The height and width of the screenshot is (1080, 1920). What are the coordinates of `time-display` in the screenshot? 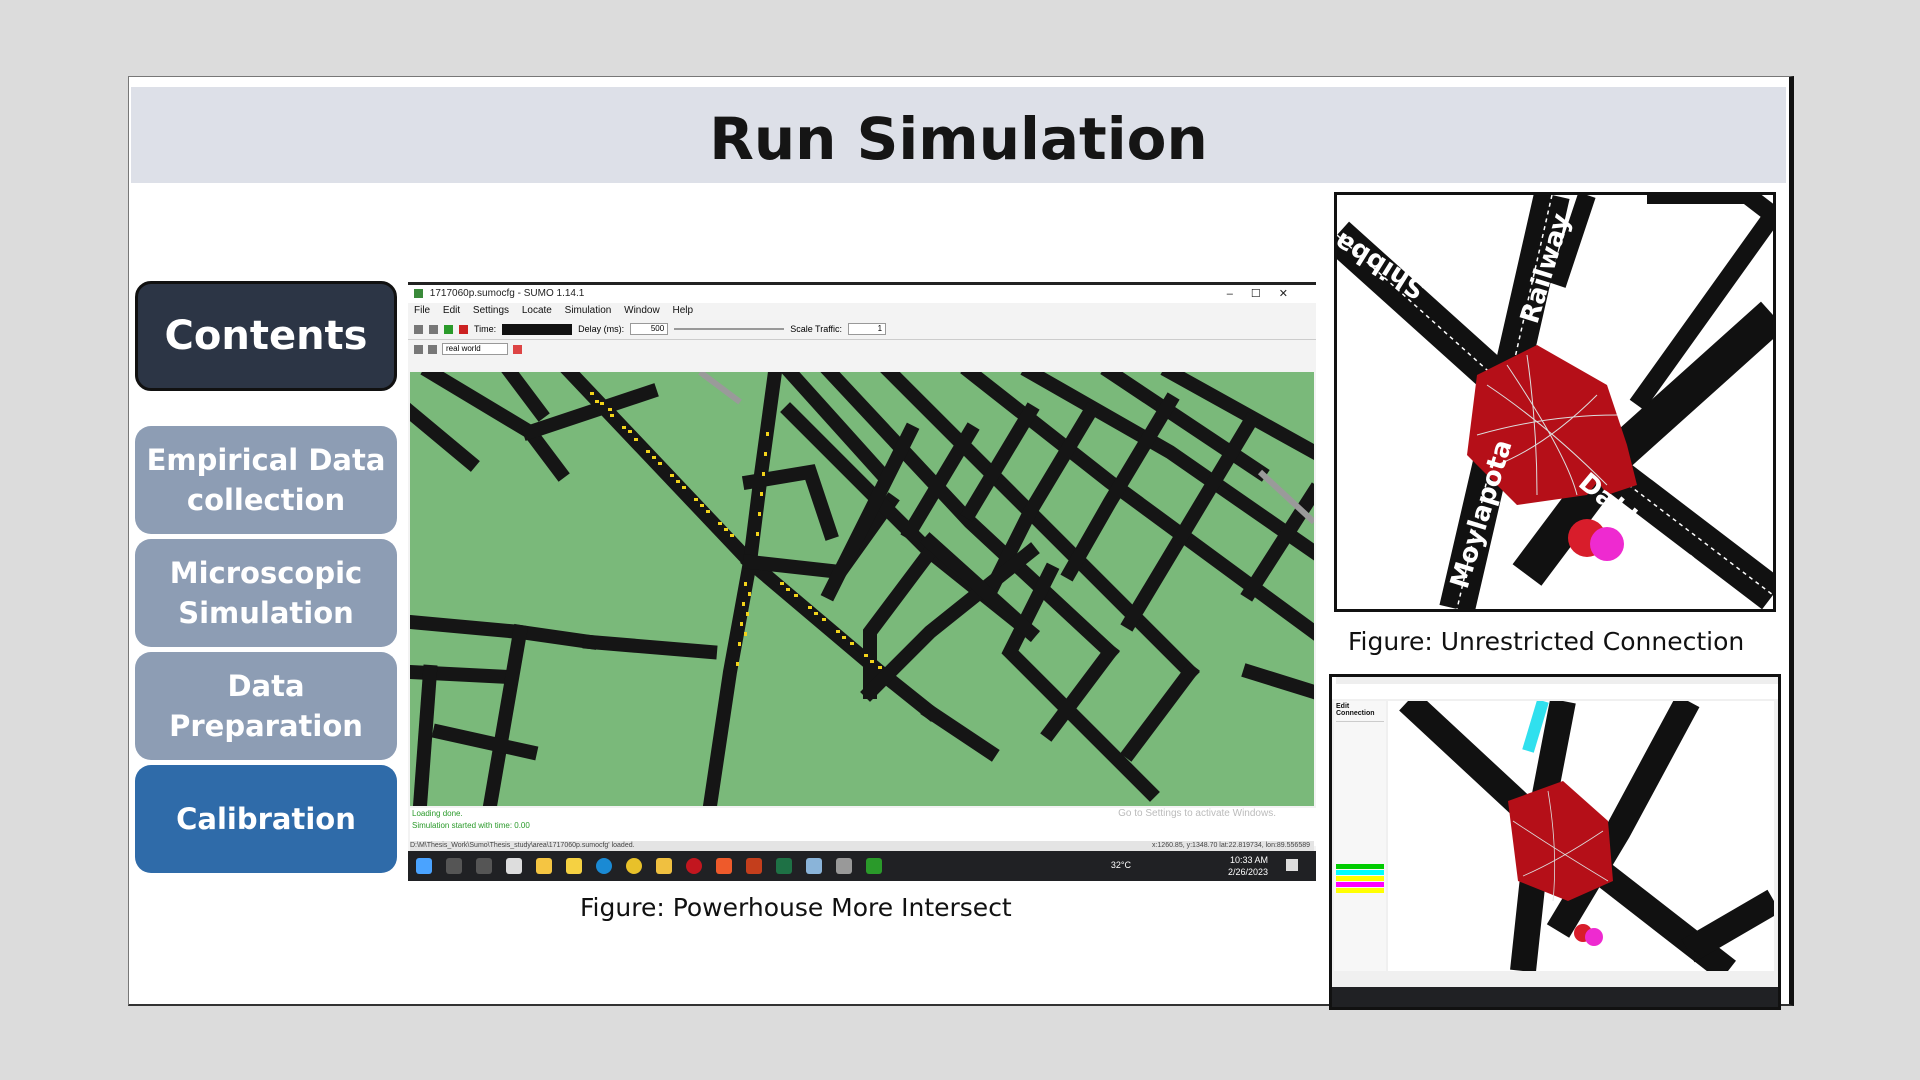 It's located at (537, 329).